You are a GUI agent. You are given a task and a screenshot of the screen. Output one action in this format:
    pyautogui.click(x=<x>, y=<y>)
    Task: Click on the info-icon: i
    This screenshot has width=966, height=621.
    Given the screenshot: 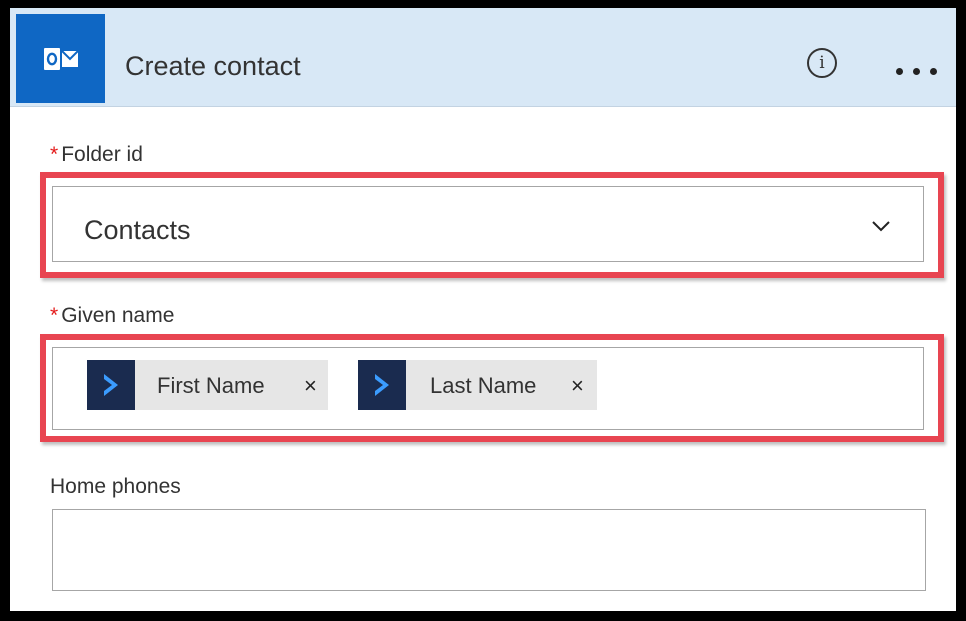 What is the action you would take?
    pyautogui.click(x=822, y=63)
    